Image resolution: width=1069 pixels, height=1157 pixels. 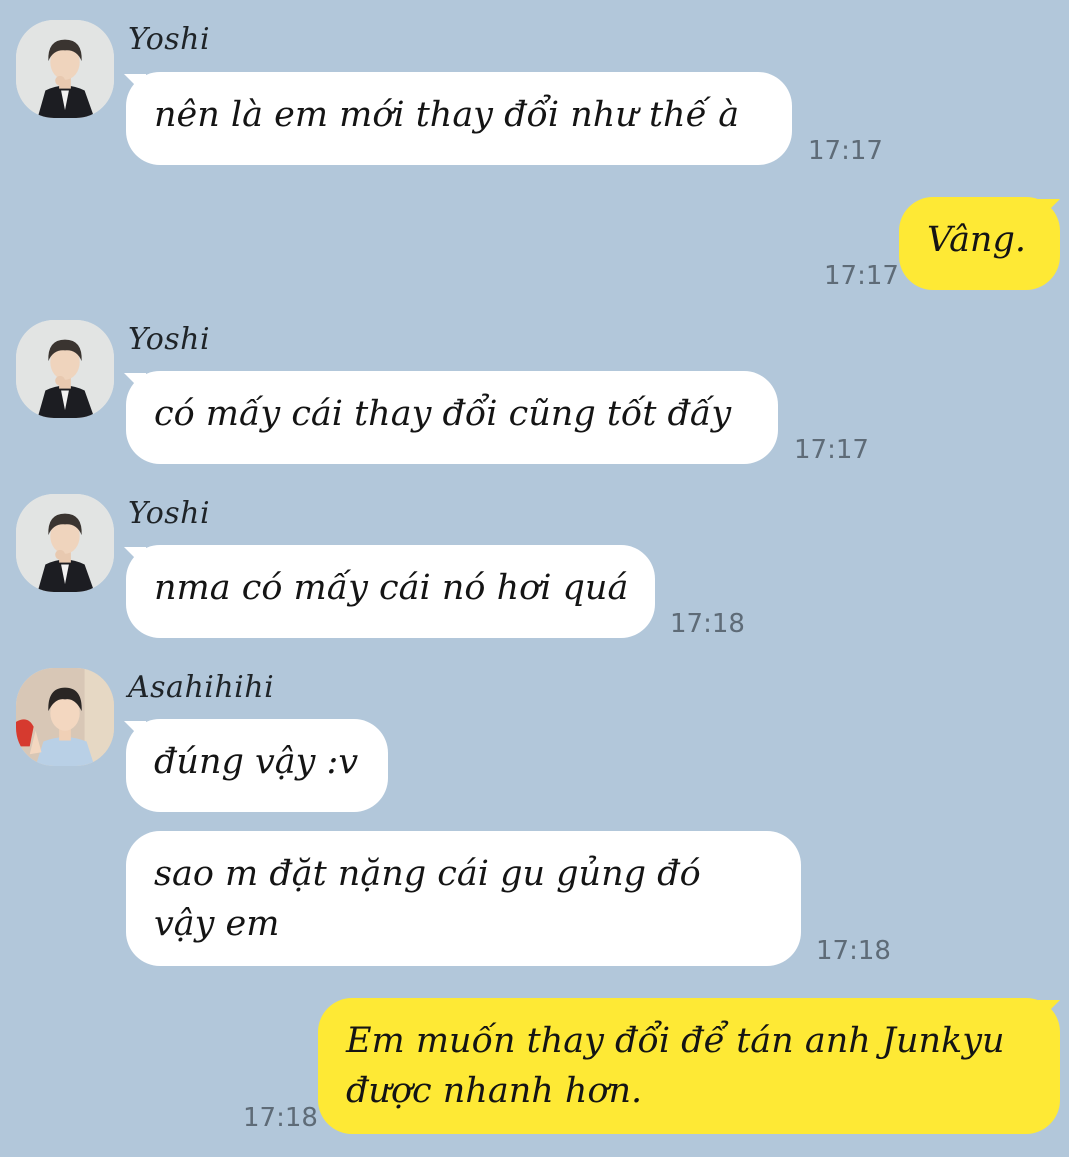 I want to click on message-bubble: Vâng., so click(x=979, y=243).